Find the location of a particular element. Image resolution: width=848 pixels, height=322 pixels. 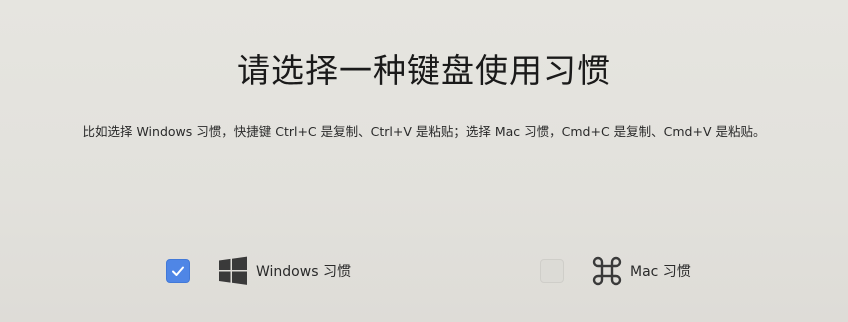

windows-option-label: Windows 习惯 is located at coordinates (303, 272).